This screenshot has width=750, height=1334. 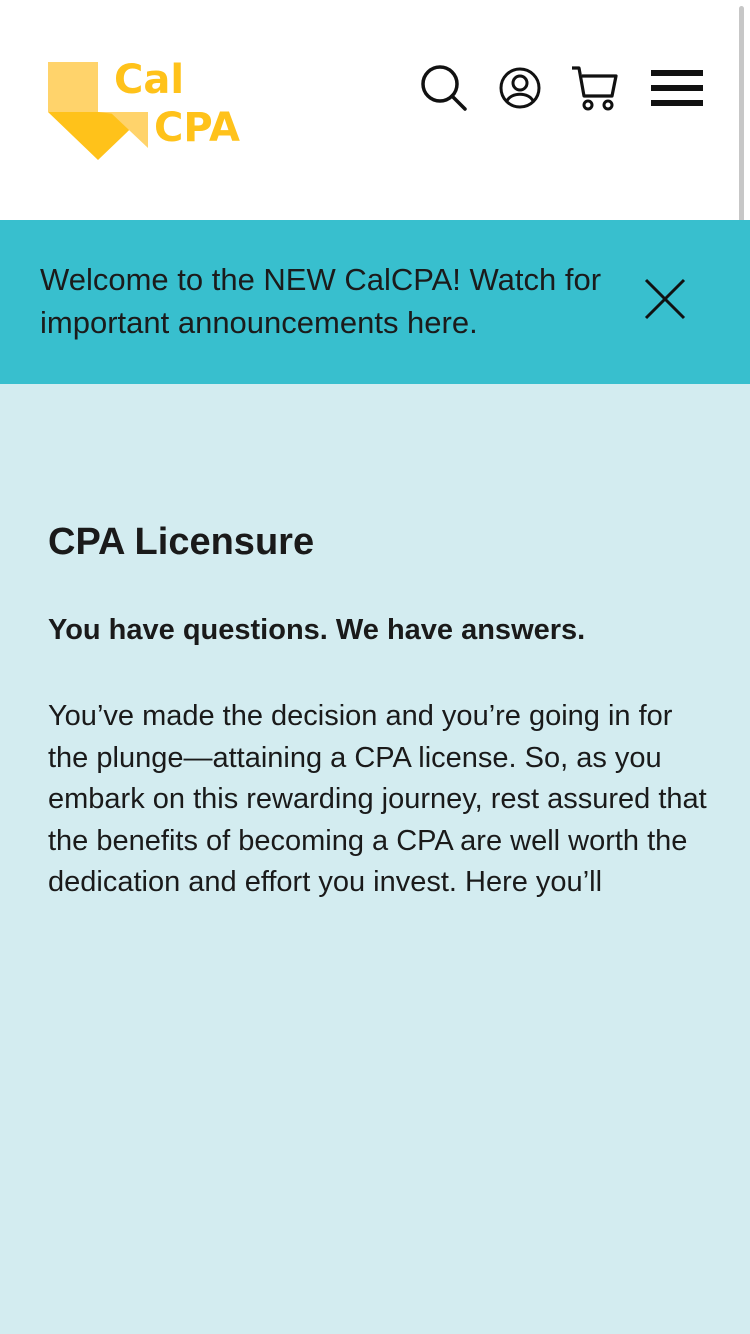 I want to click on logo-text-cal: Cal, so click(x=149, y=80).